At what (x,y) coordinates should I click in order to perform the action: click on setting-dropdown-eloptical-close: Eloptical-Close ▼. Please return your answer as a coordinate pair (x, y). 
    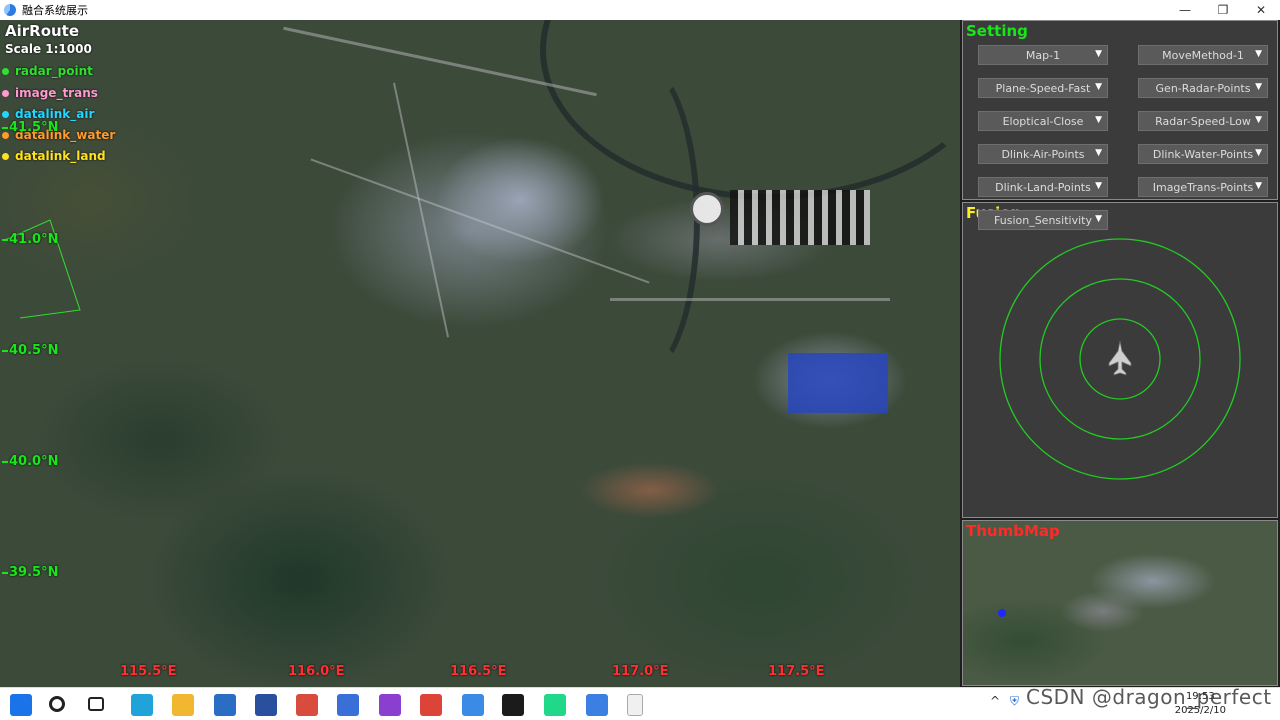
    Looking at the image, I should click on (1043, 121).